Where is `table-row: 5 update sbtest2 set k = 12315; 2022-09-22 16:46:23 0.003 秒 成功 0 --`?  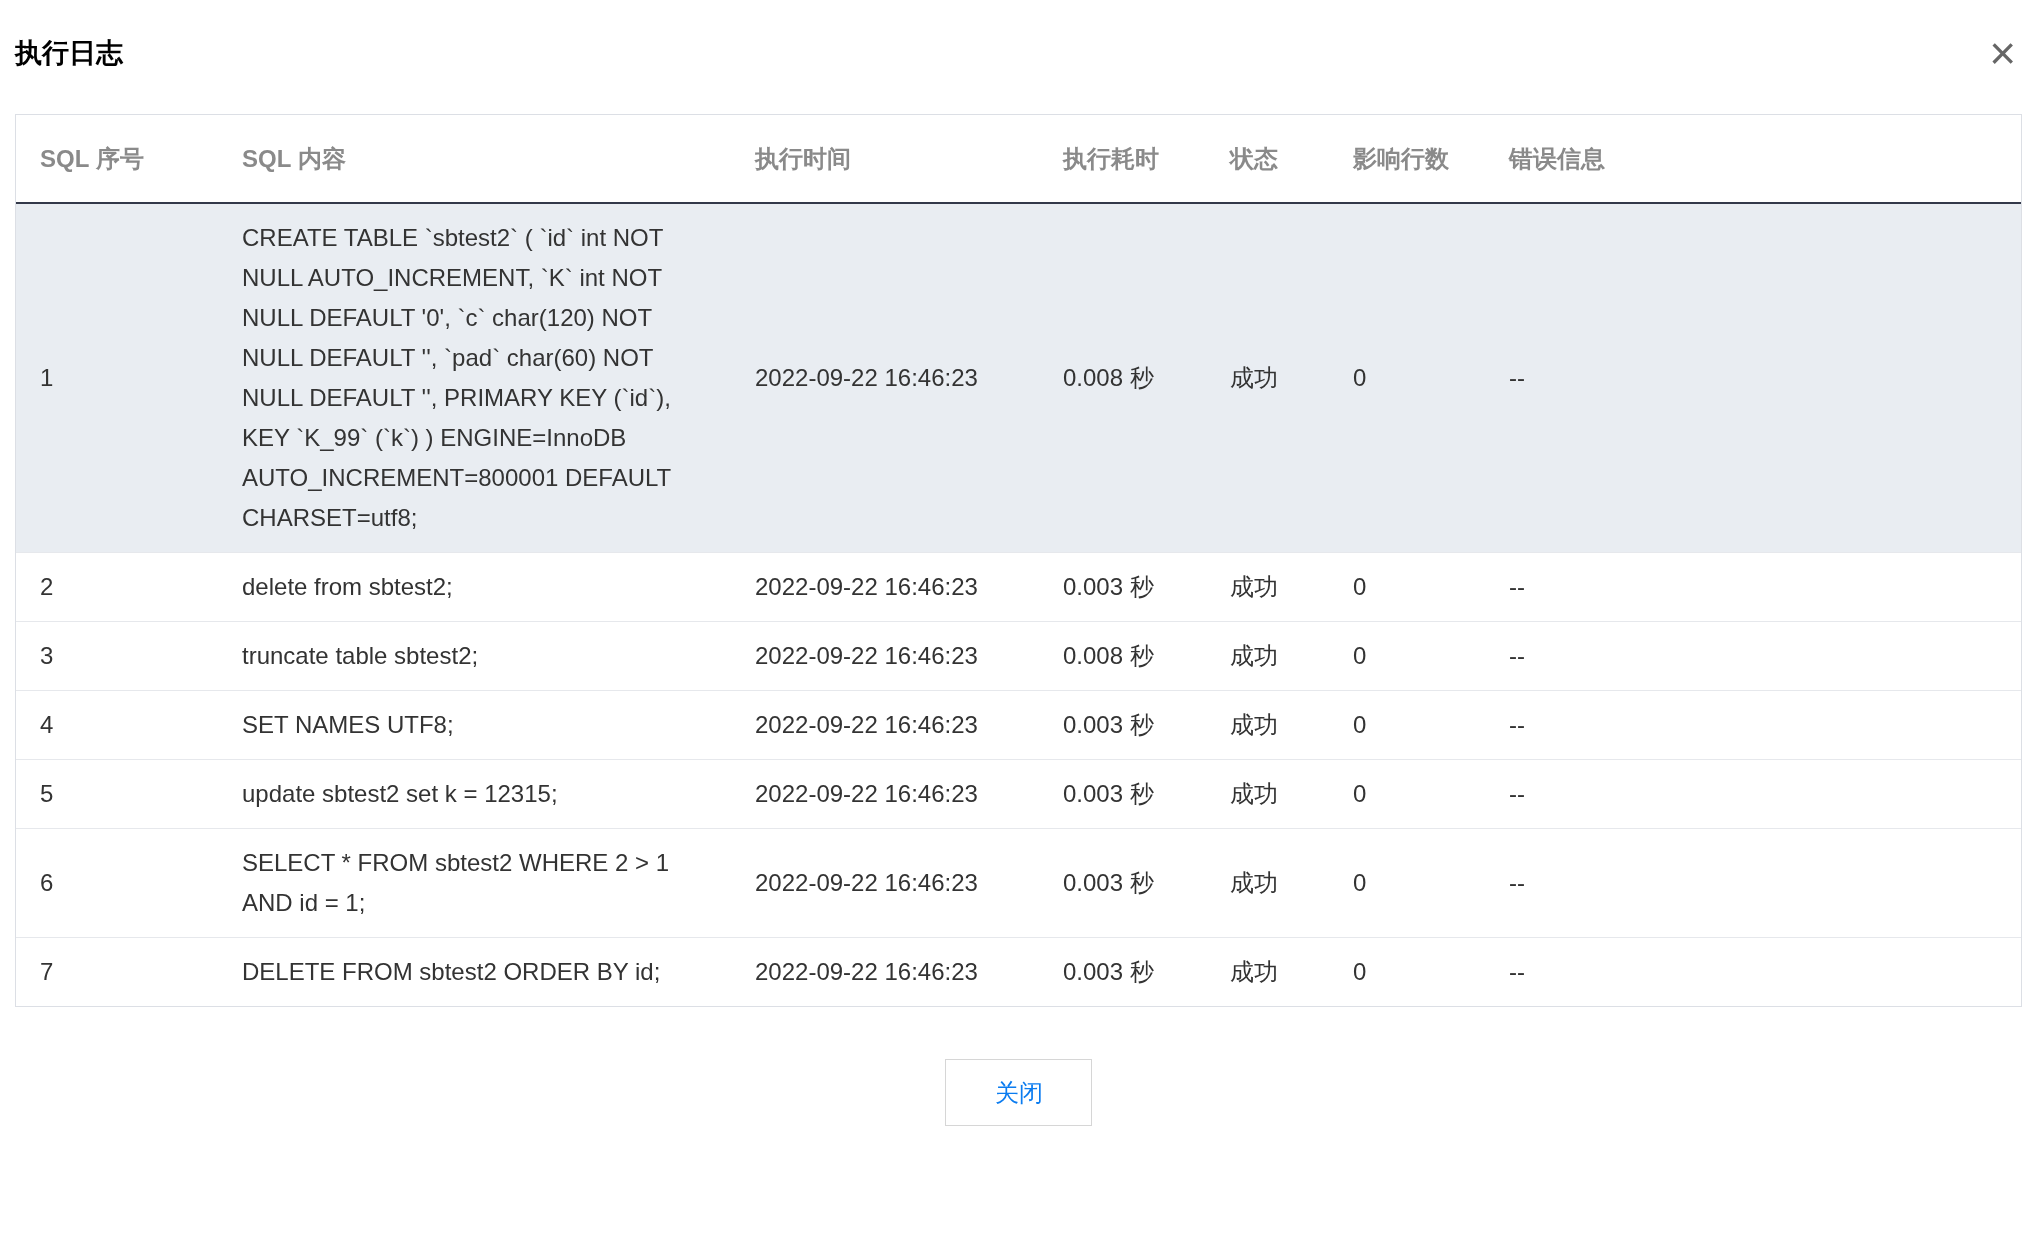
table-row: 5 update sbtest2 set k = 12315; 2022-09-22 16:46:23 0.003 秒 成功 0 -- is located at coordinates (1018, 794).